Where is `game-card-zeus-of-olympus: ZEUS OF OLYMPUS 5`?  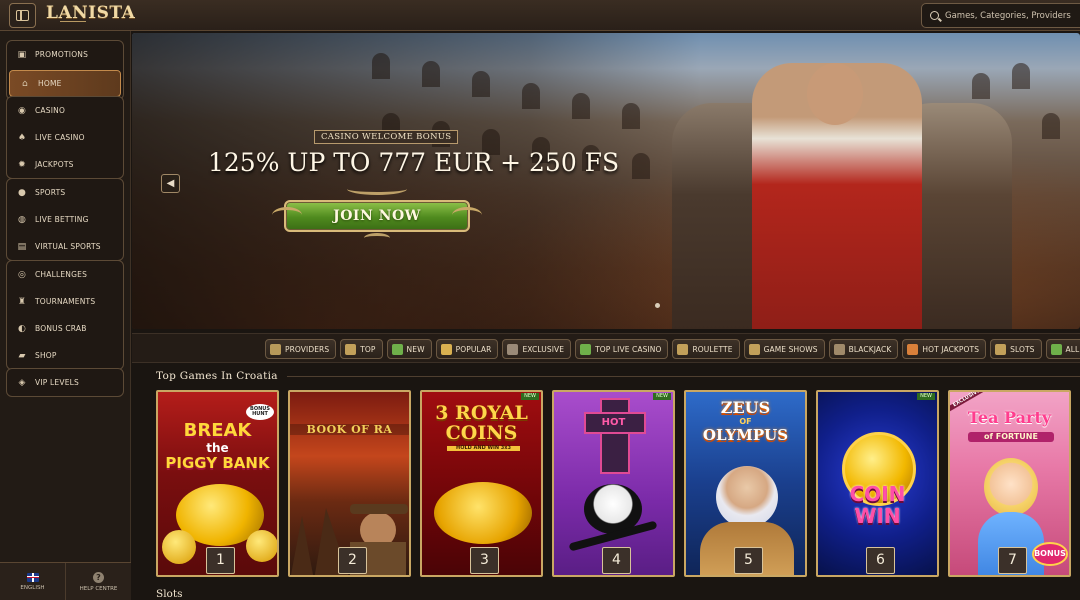
game-card-zeus-of-olympus: ZEUS OF OLYMPUS 5 is located at coordinates (745, 483).